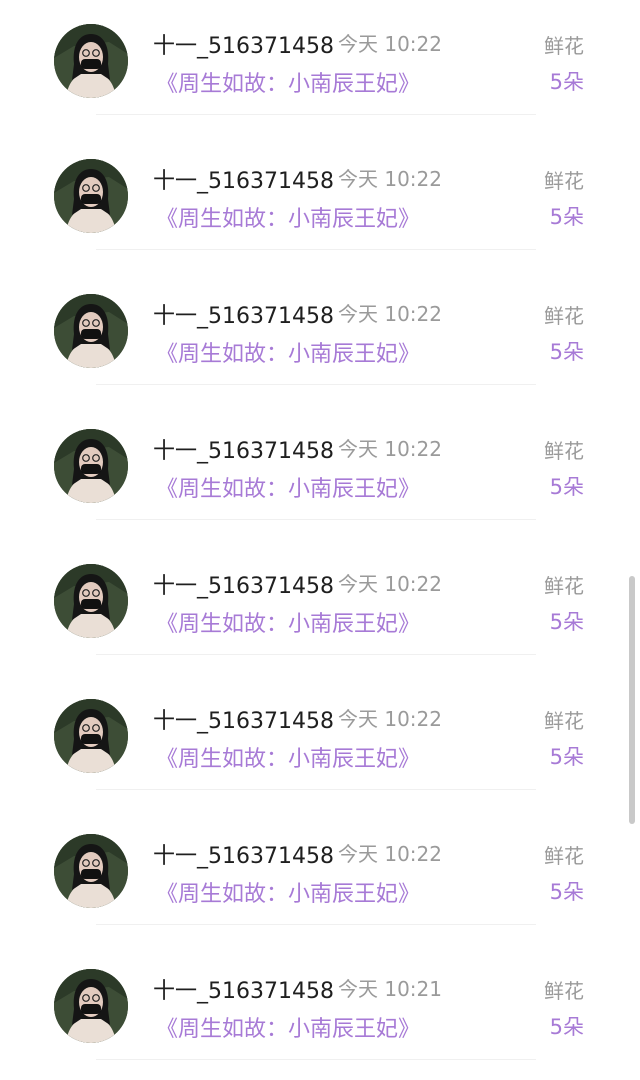 This screenshot has height=1080, width=640. What do you see at coordinates (390, 989) in the screenshot?
I see `timestamp: 今天 10:21` at bounding box center [390, 989].